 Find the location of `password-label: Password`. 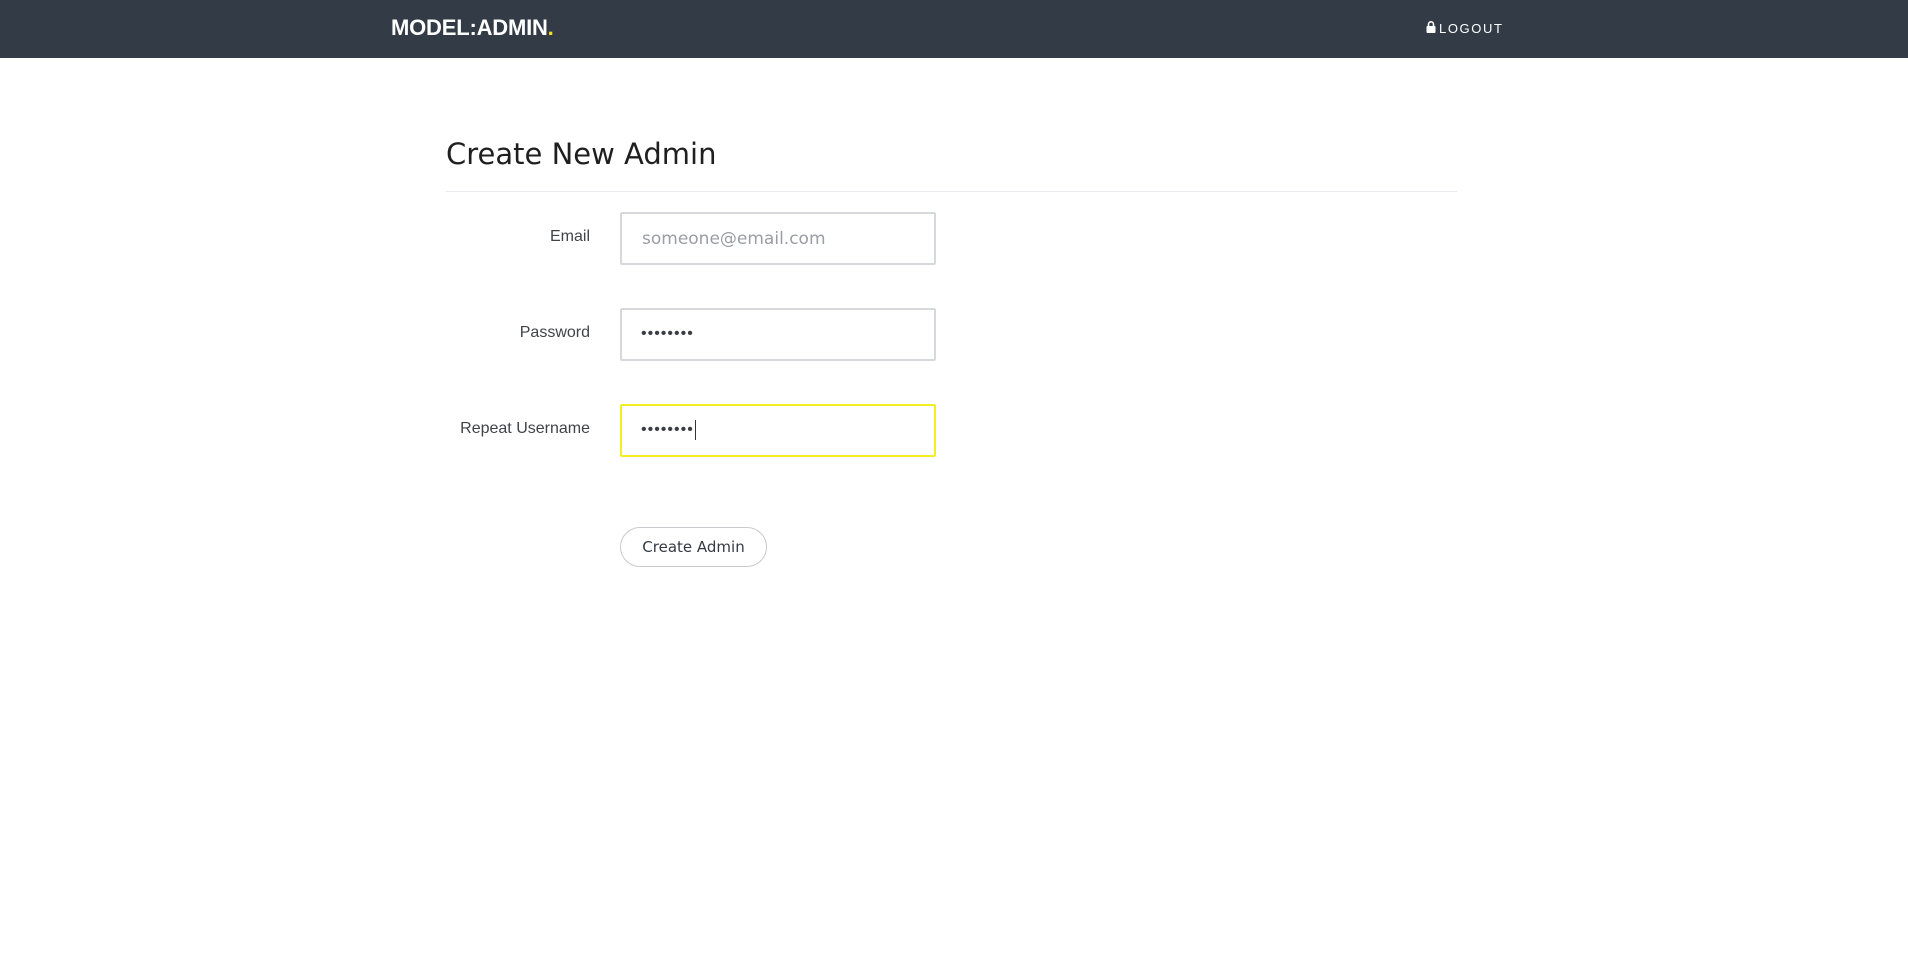

password-label: Password is located at coordinates (554, 332).